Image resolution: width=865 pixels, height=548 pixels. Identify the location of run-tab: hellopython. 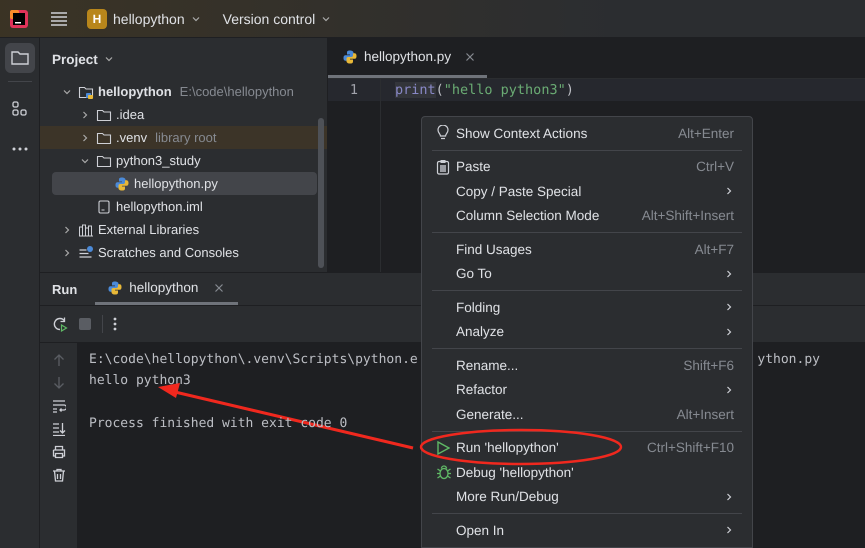
(166, 289).